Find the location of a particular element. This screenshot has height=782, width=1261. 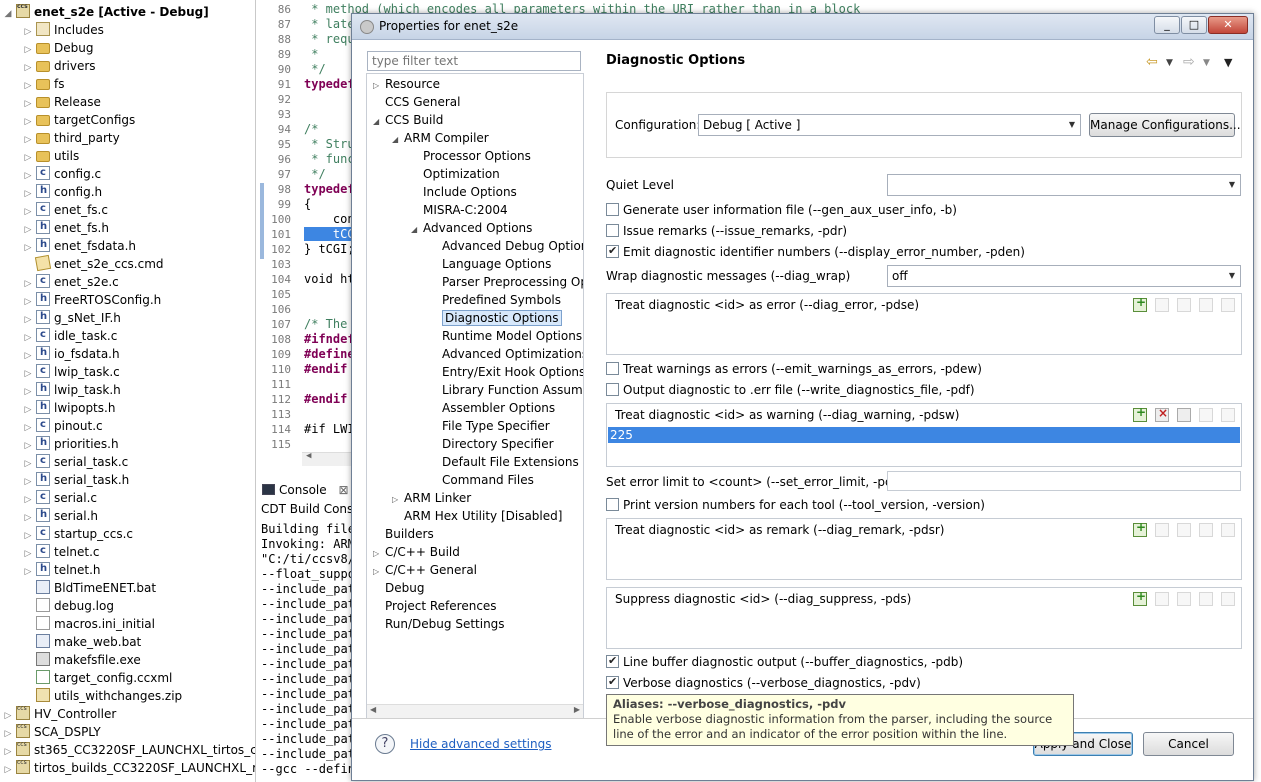

editor-hscrollbar: ◀ is located at coordinates (329, 458).